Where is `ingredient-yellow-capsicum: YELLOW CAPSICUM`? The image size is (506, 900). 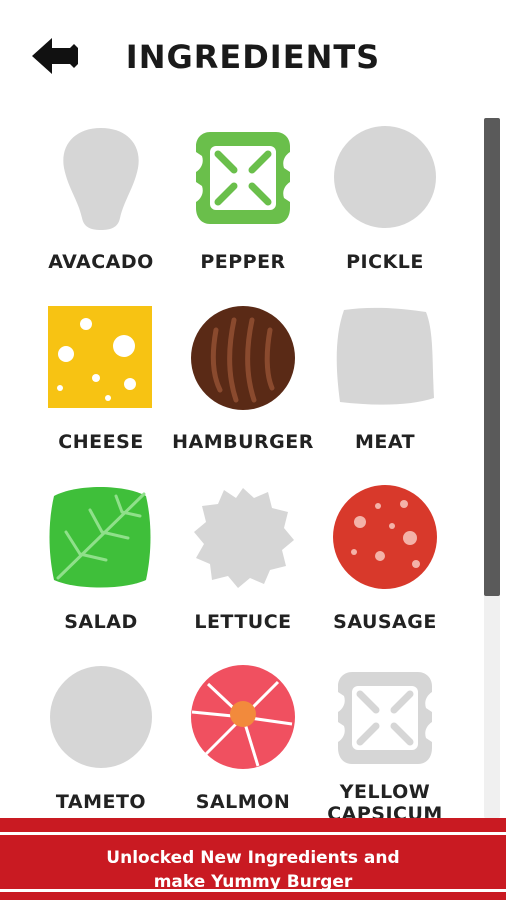
ingredient-yellow-capsicum: YELLOW CAPSICUM is located at coordinates (385, 737).